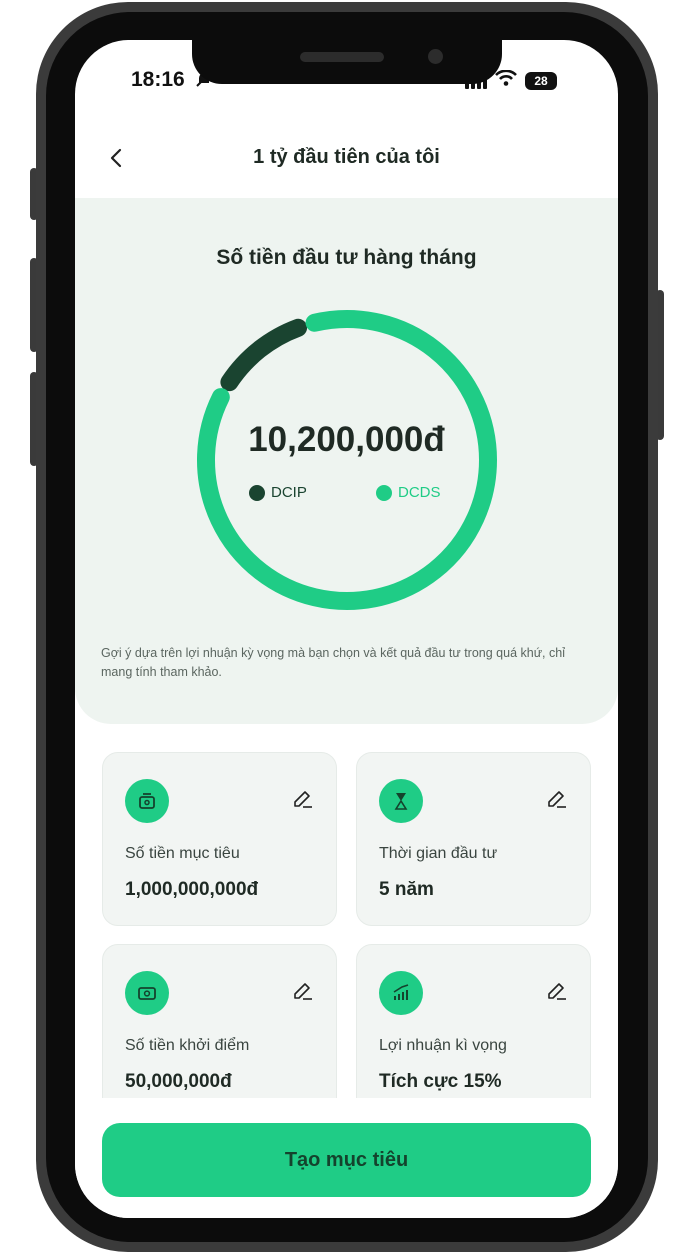  What do you see at coordinates (289, 492) in the screenshot?
I see `legend-label-dcip: DCIP` at bounding box center [289, 492].